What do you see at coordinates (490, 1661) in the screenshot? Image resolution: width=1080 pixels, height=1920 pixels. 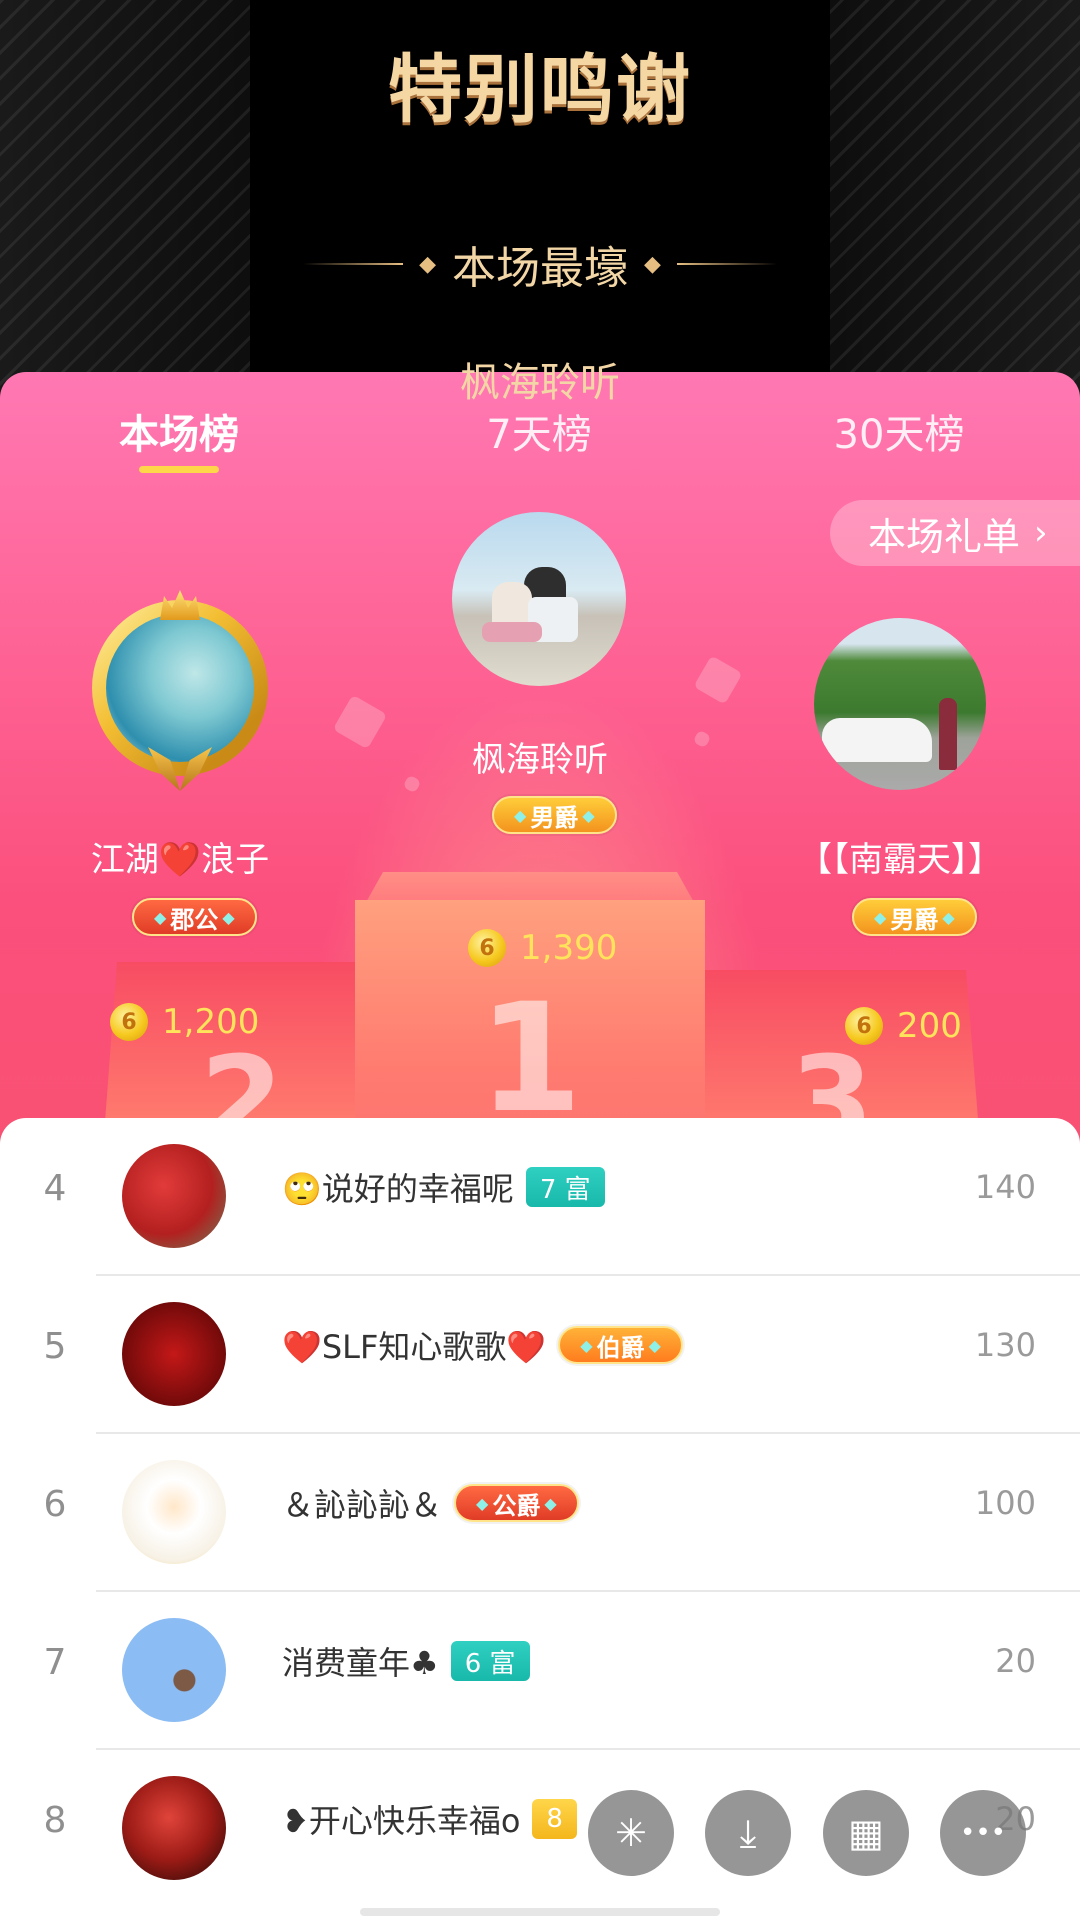 I see `rich-level-badge: 6 富` at bounding box center [490, 1661].